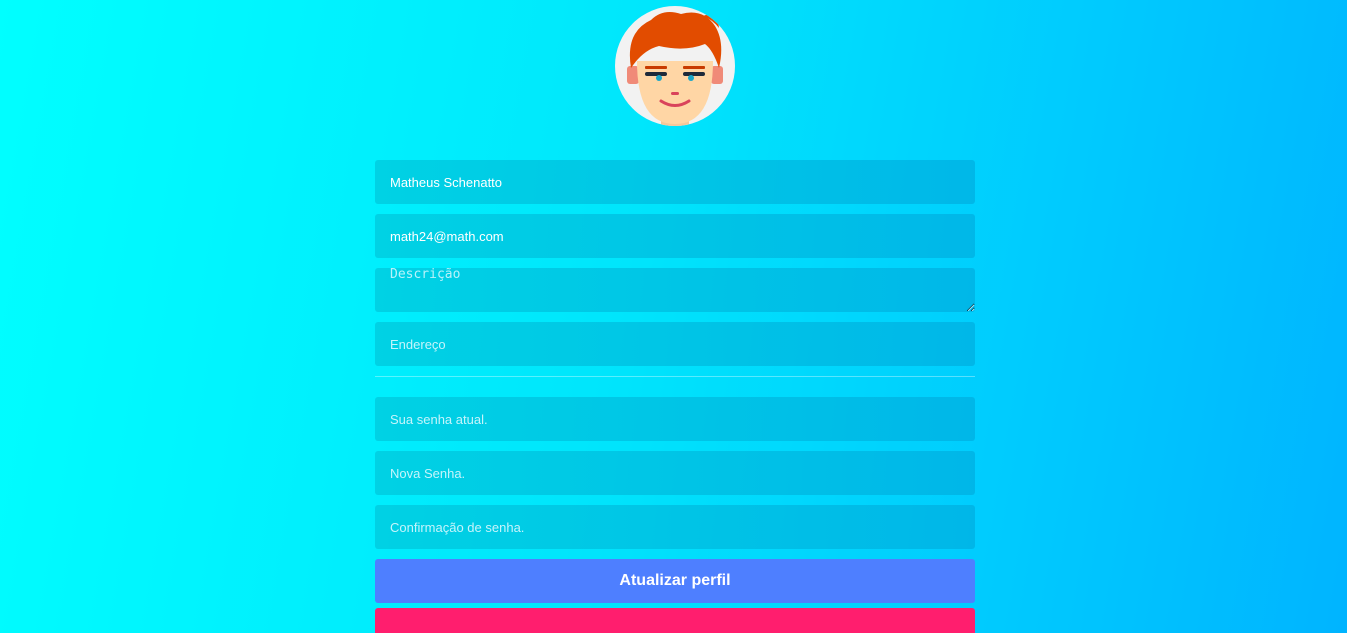 The image size is (1347, 633). Describe the element at coordinates (675, 69) in the screenshot. I see `boy-redhead-avatar-icon` at that location.